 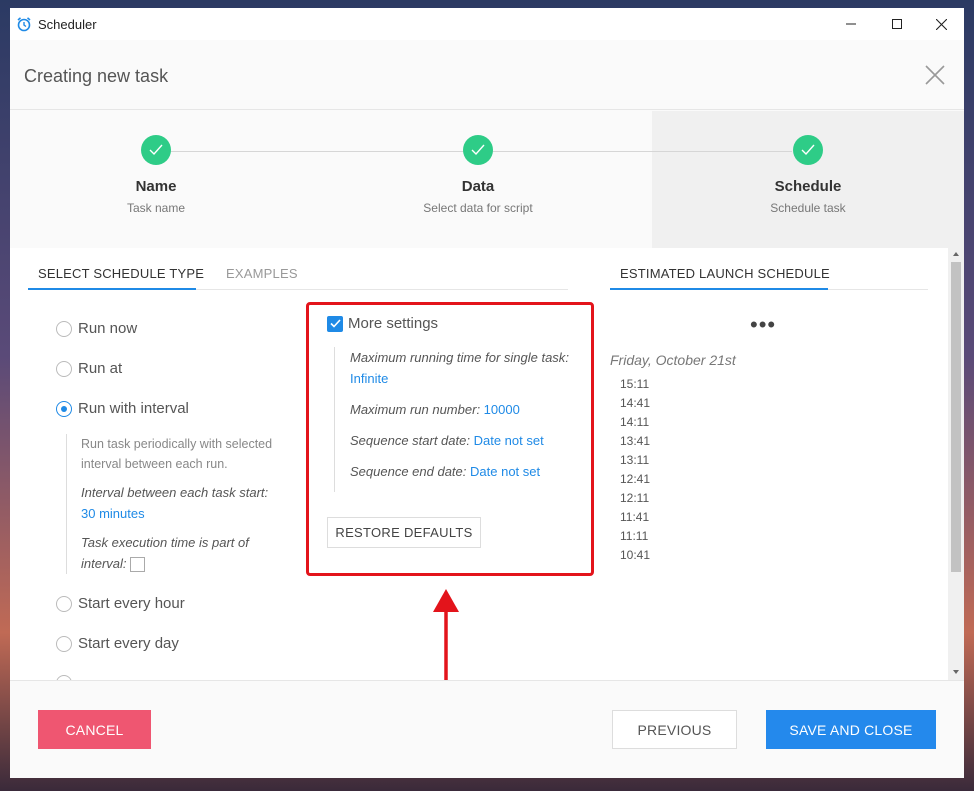 What do you see at coordinates (478, 175) in the screenshot?
I see `step-data: Data Select data for script` at bounding box center [478, 175].